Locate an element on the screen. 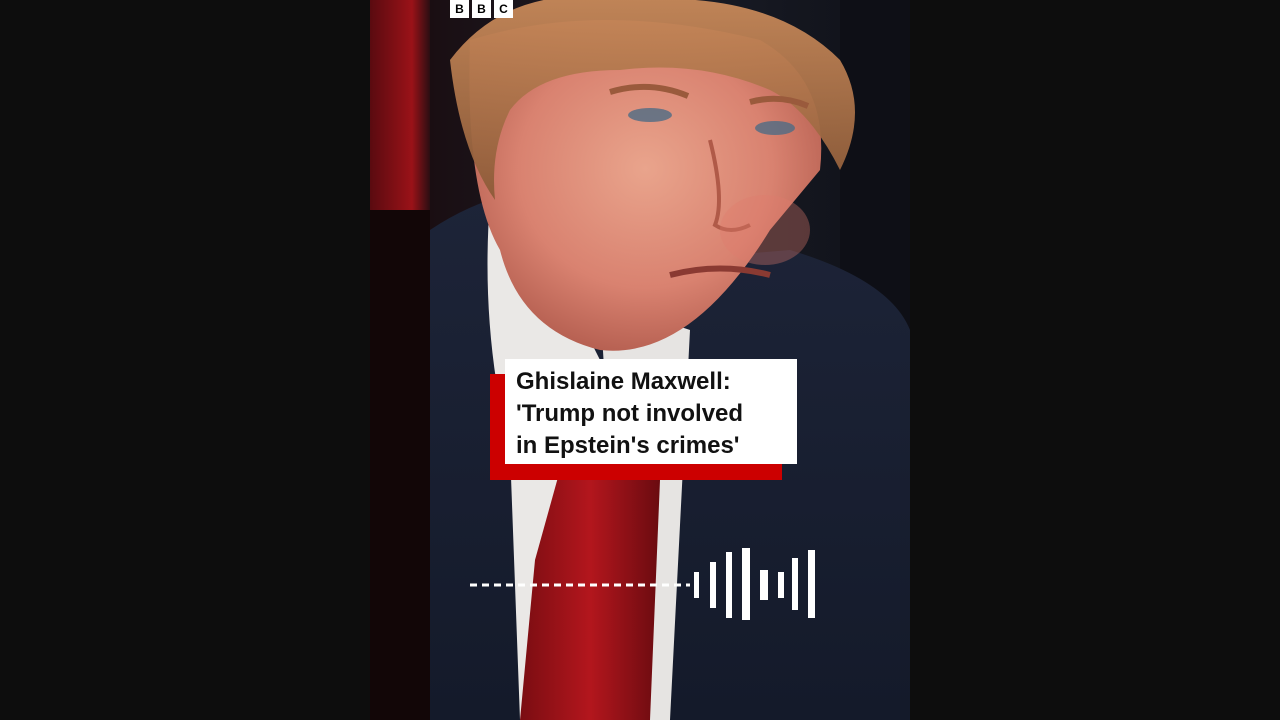  bbc-logo: B B C is located at coordinates (481, 9).